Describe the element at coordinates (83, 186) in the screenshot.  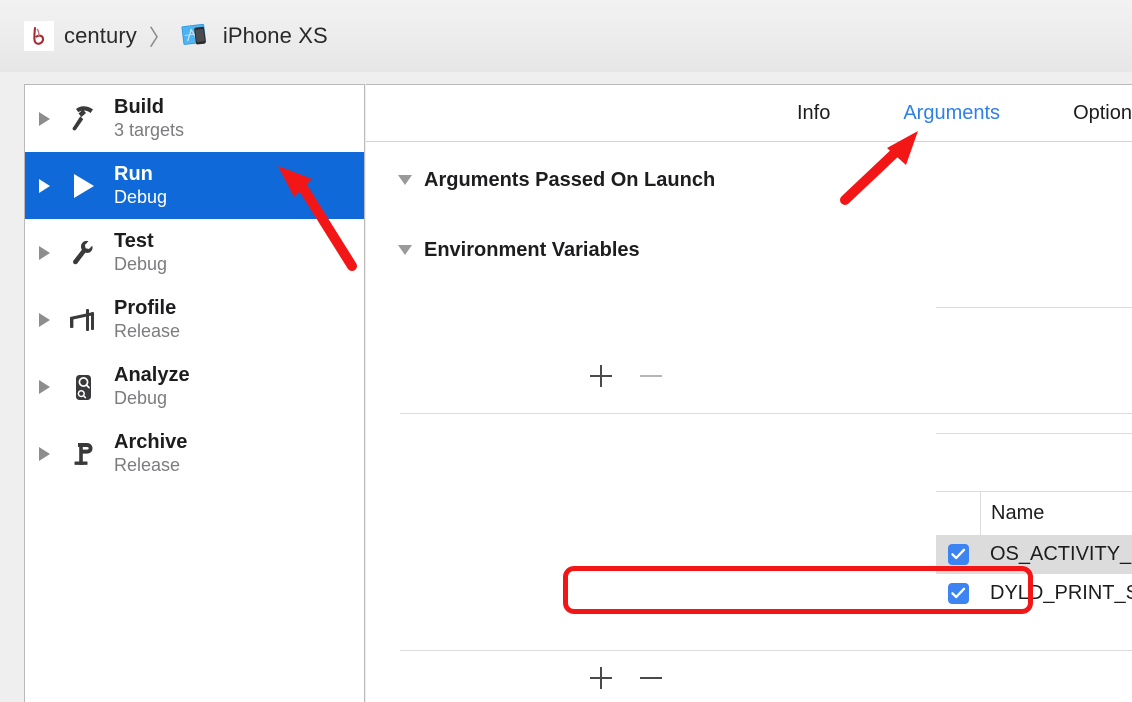
I see `play-icon` at that location.